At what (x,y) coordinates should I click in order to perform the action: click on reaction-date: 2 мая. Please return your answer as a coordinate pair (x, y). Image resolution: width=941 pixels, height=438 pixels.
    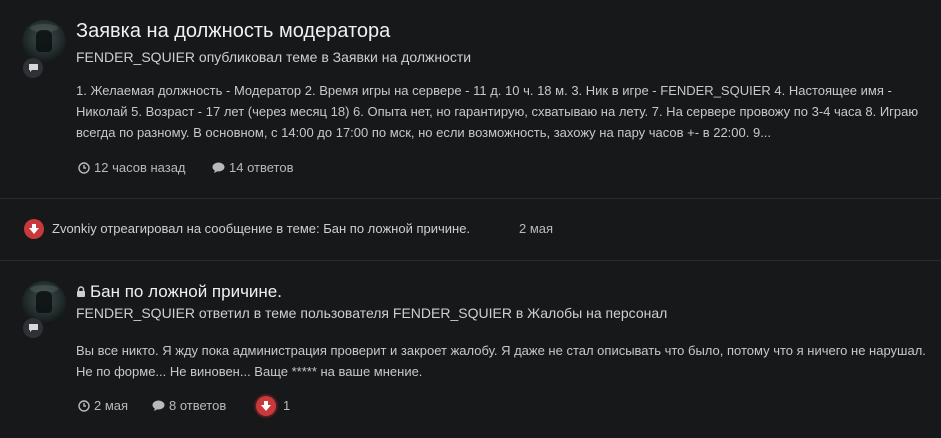
    Looking at the image, I should click on (536, 228).